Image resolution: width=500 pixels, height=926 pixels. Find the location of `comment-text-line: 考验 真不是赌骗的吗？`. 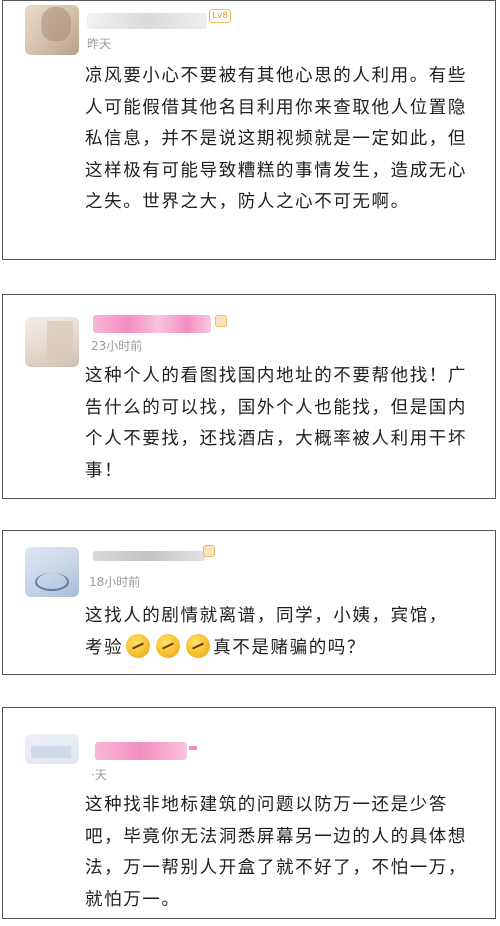

comment-text-line: 考验 真不是赌骗的吗？ is located at coordinates (283, 649).